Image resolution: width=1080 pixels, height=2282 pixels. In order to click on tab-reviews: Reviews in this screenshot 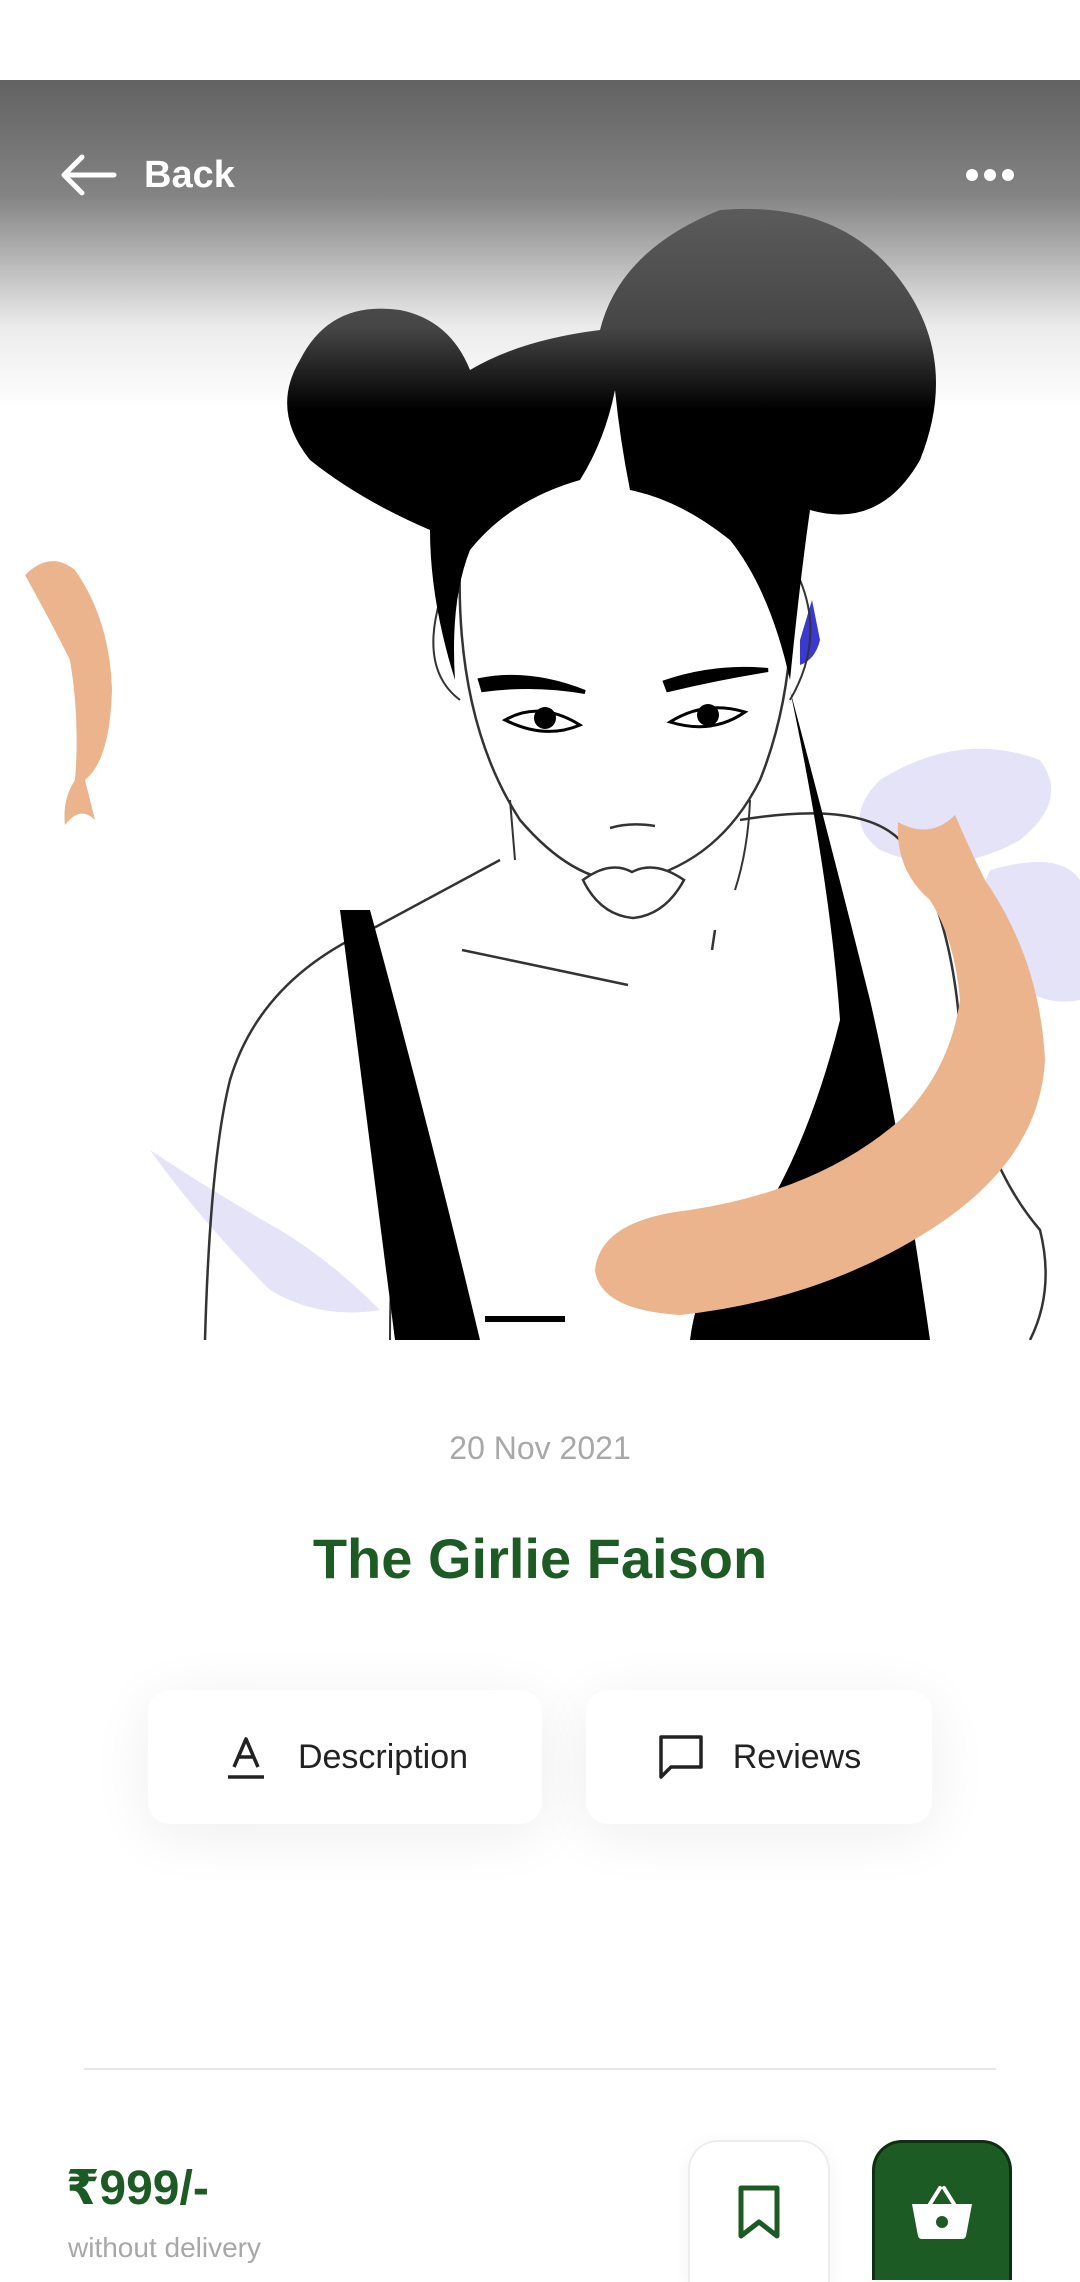, I will do `click(759, 1757)`.